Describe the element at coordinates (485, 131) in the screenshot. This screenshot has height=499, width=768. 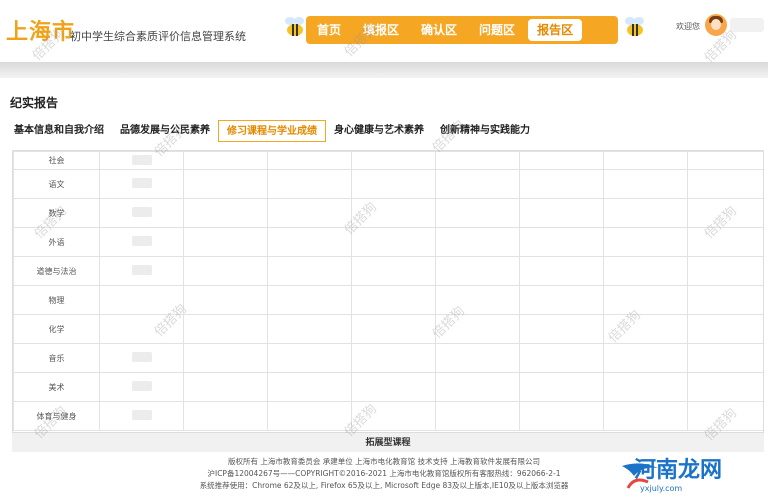
I see `tab-innovation: 创新精神与实践能力` at that location.